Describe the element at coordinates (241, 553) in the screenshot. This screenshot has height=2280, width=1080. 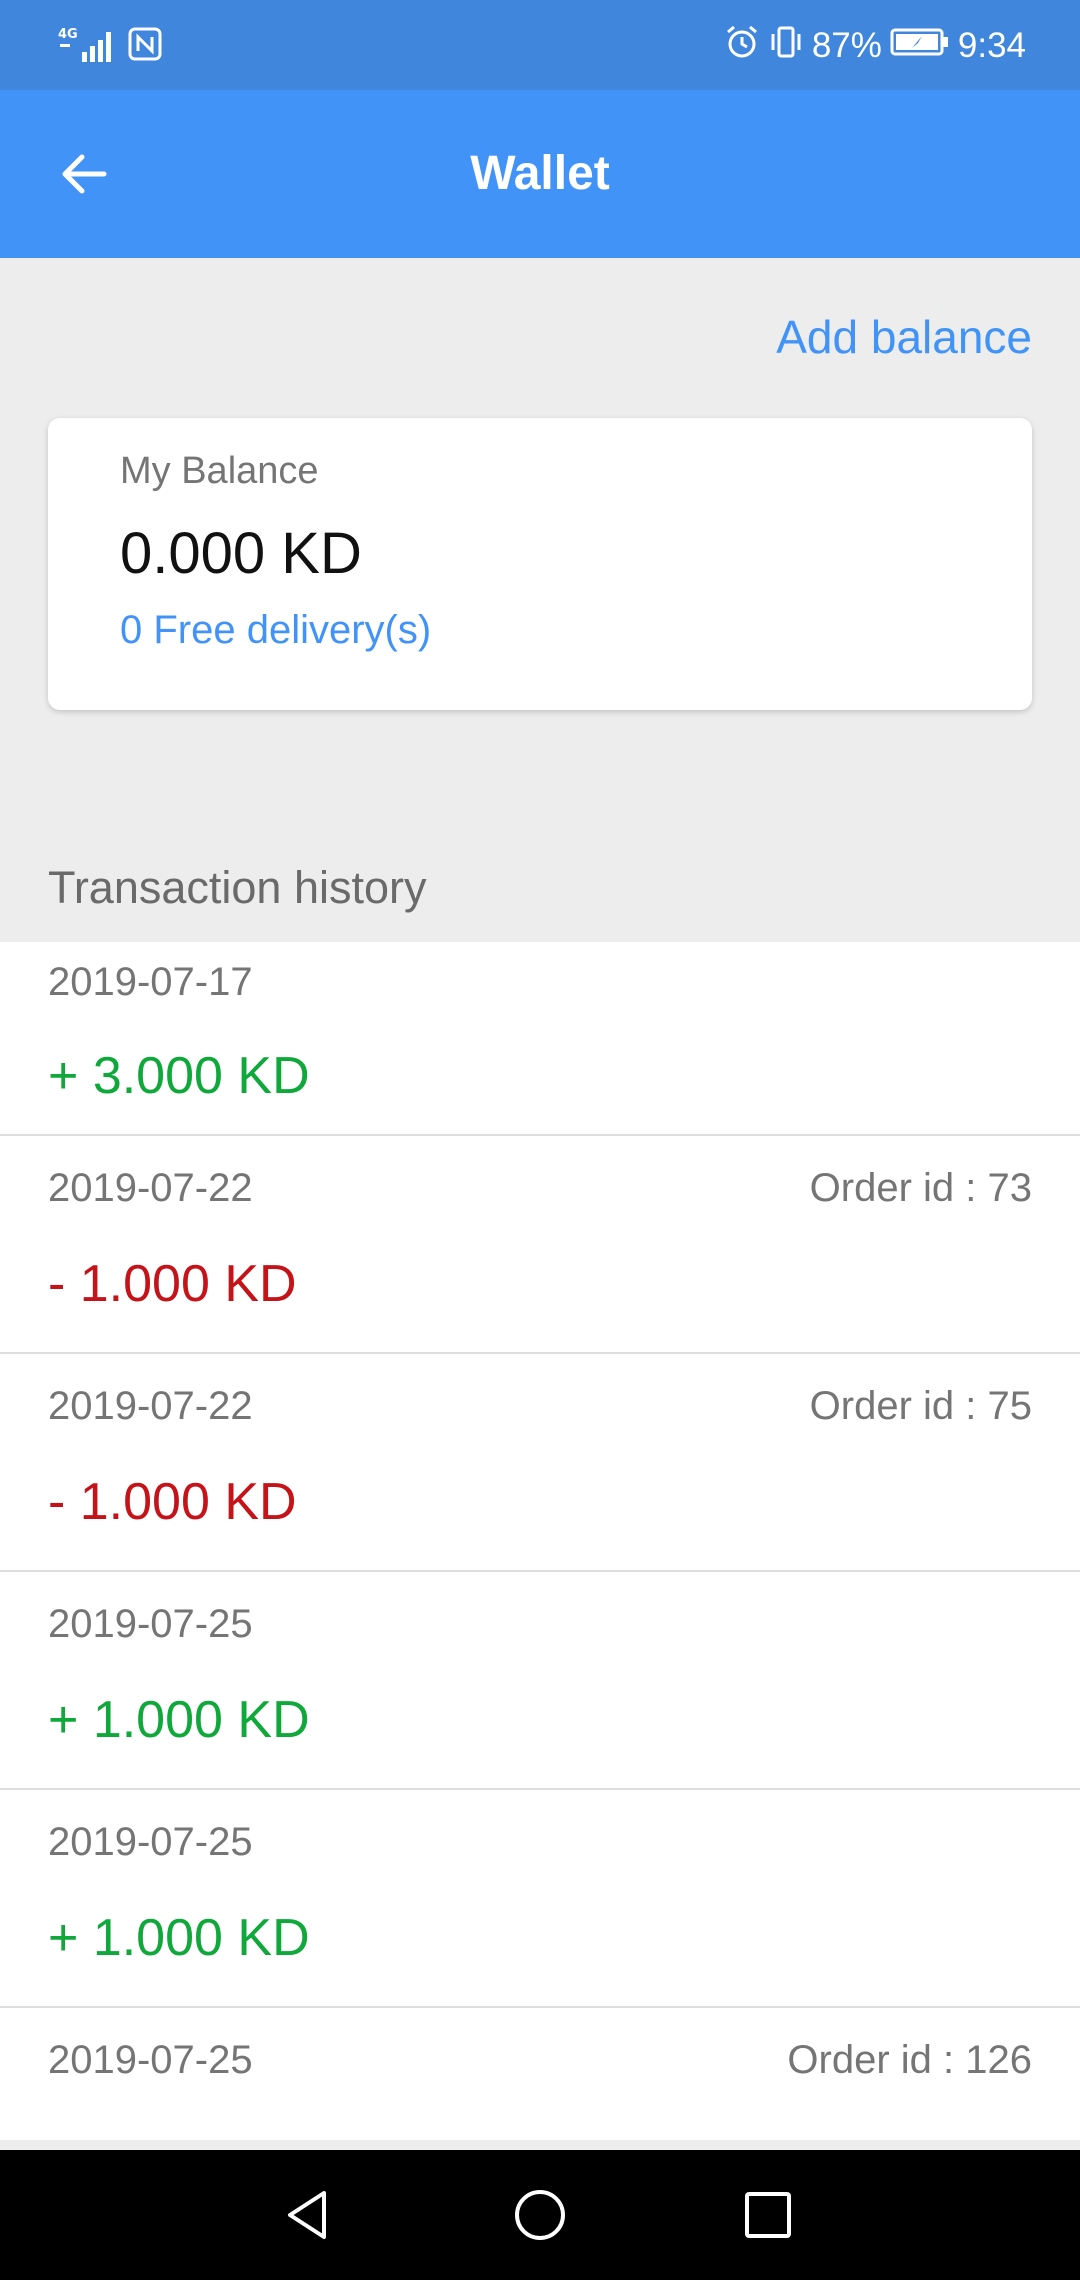
I see `balance-amount: 0.000 KD` at that location.